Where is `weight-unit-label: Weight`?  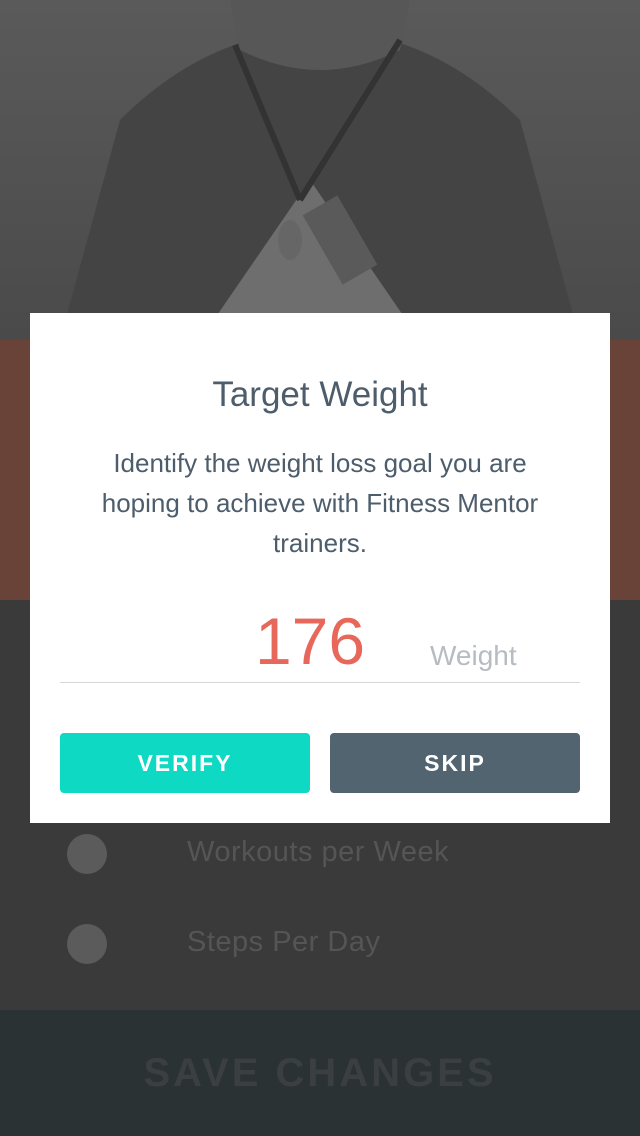 weight-unit-label: Weight is located at coordinates (473, 655).